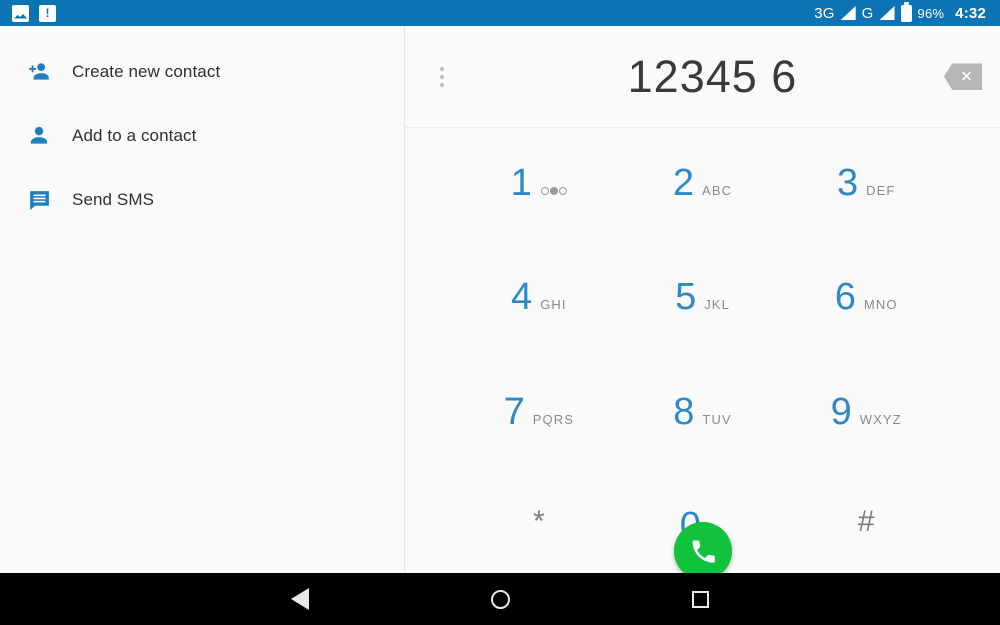 This screenshot has height=625, width=1000. I want to click on nav-recents-button, so click(700, 599).